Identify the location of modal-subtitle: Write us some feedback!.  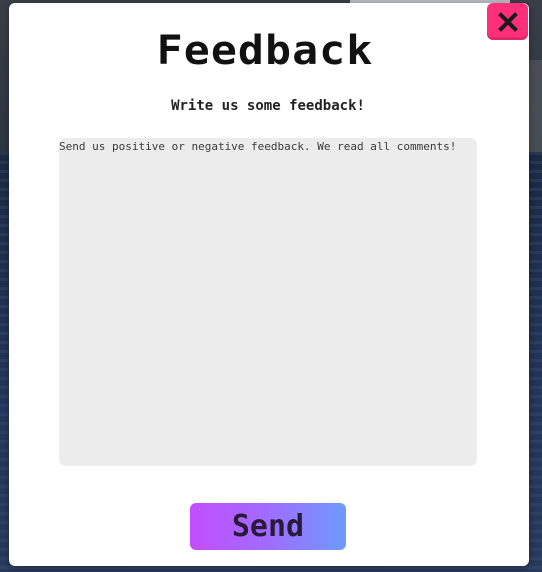
(268, 106).